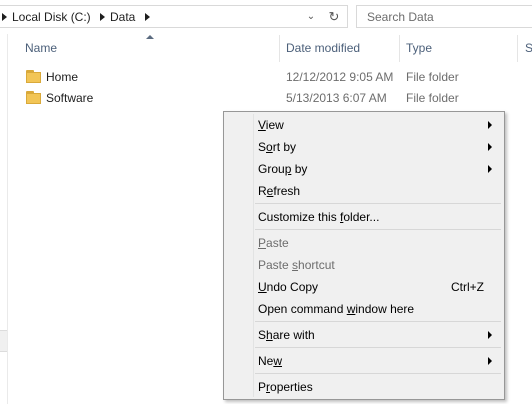  Describe the element at coordinates (122, 17) in the screenshot. I see `breadcrumb-data: Data` at that location.